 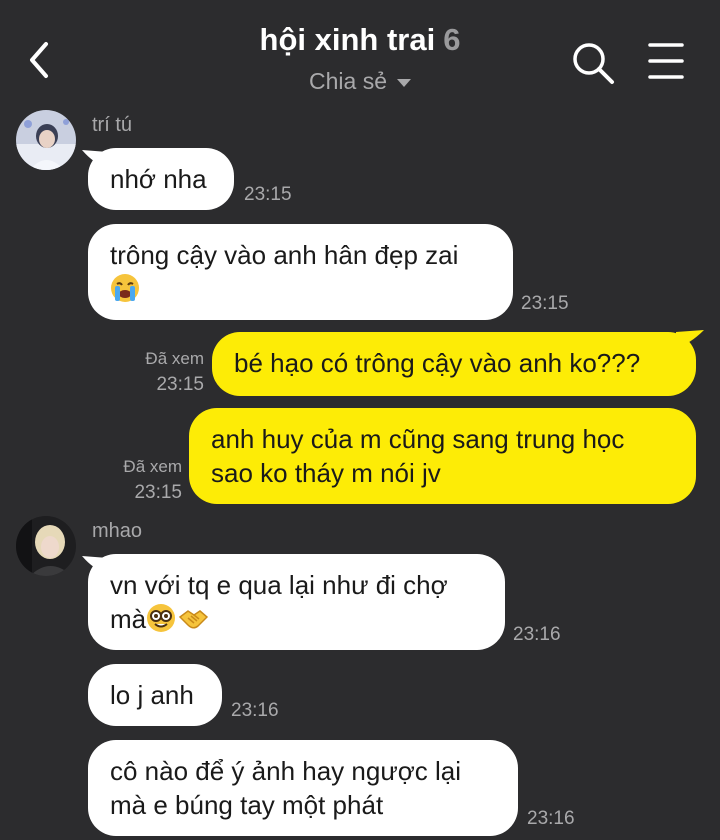 What do you see at coordinates (690, 339) in the screenshot?
I see `bubble-tail` at bounding box center [690, 339].